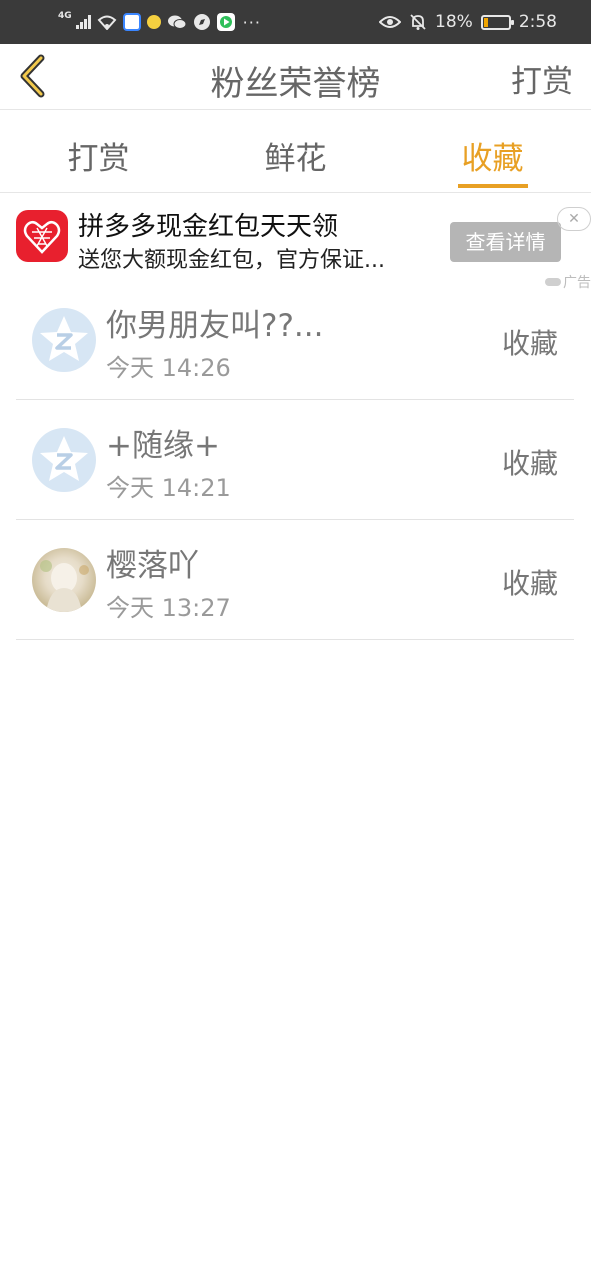 The height and width of the screenshot is (1280, 591). Describe the element at coordinates (153, 22) in the screenshot. I see `lightbulb-app-icon` at that location.